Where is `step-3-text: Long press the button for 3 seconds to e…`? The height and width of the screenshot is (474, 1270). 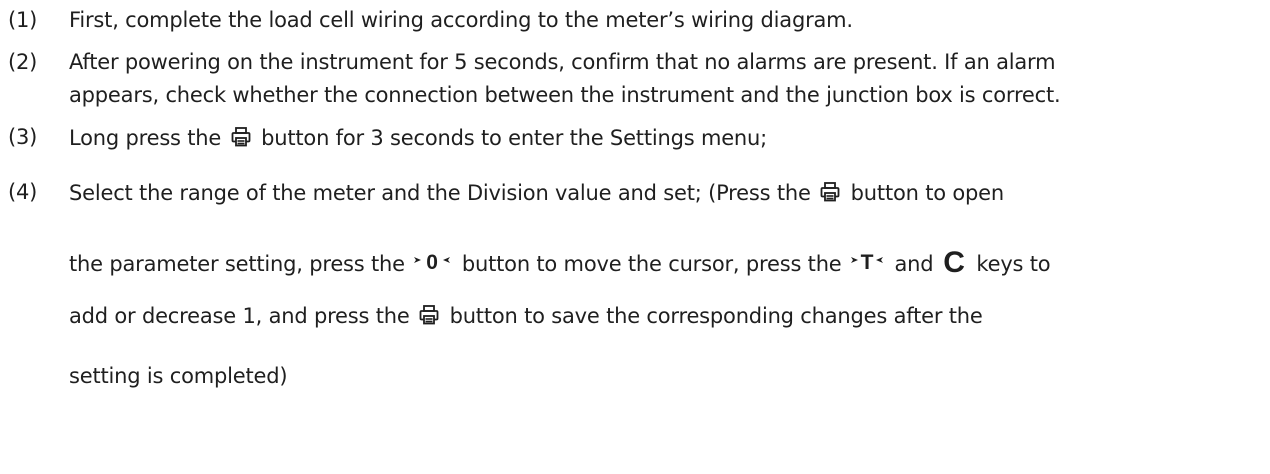 step-3-text: Long press the button for 3 seconds to e… is located at coordinates (418, 137).